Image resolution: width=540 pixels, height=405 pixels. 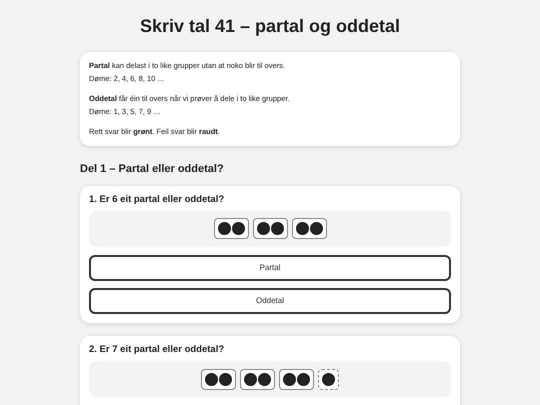 I want to click on answer-button: Partal, so click(x=270, y=267).